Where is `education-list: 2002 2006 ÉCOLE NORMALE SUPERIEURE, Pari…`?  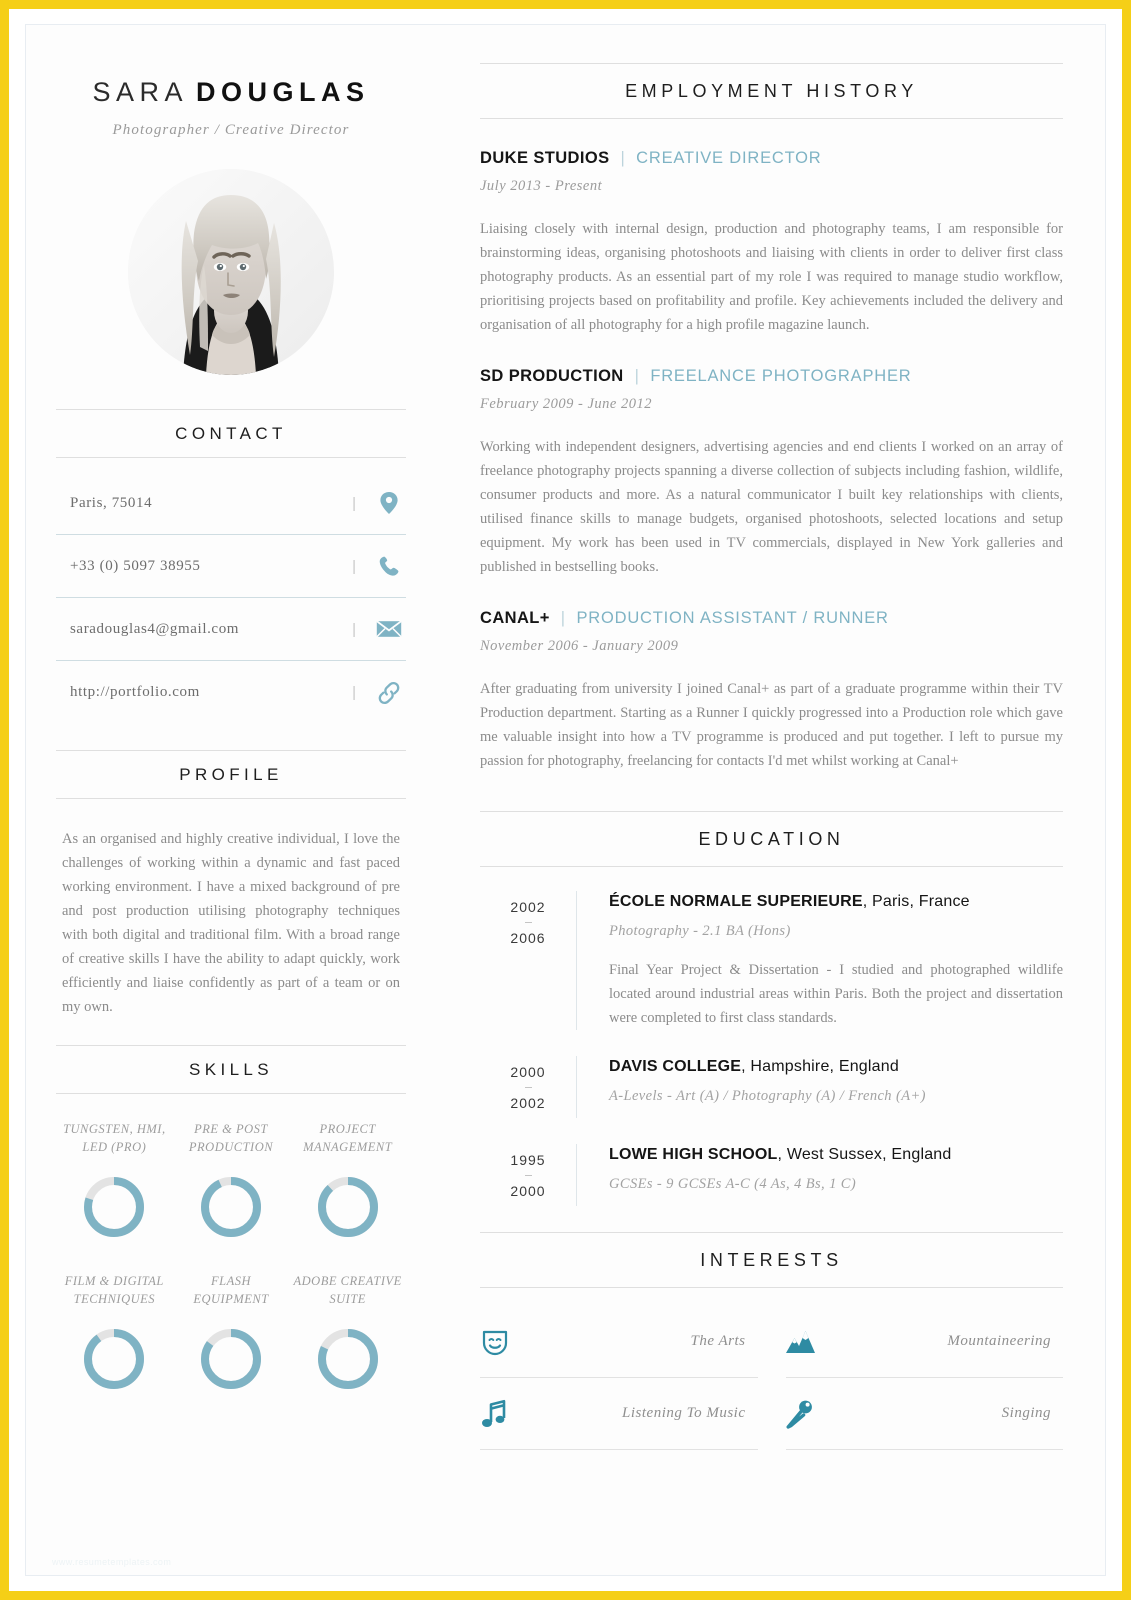 education-list: 2002 2006 ÉCOLE NORMALE SUPERIEURE, Pari… is located at coordinates (771, 1048).